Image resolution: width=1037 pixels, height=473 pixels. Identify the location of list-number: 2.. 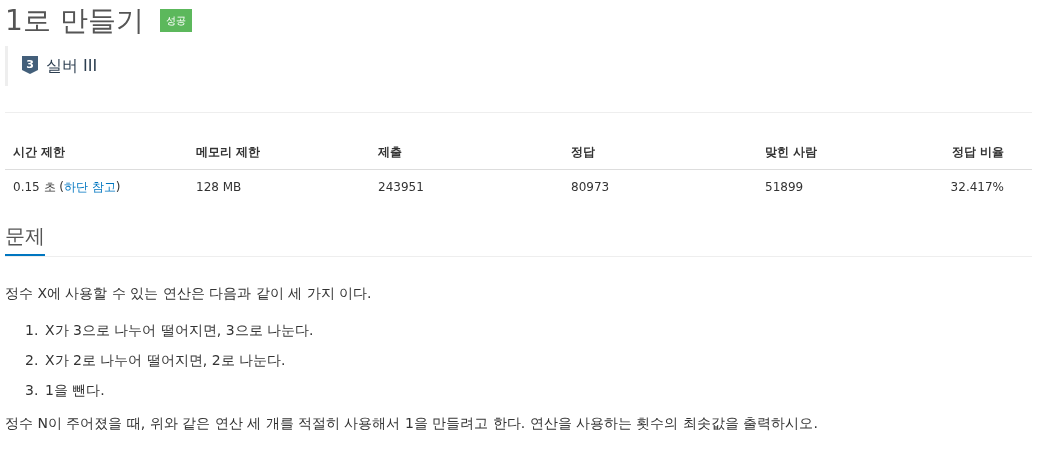
(32, 360).